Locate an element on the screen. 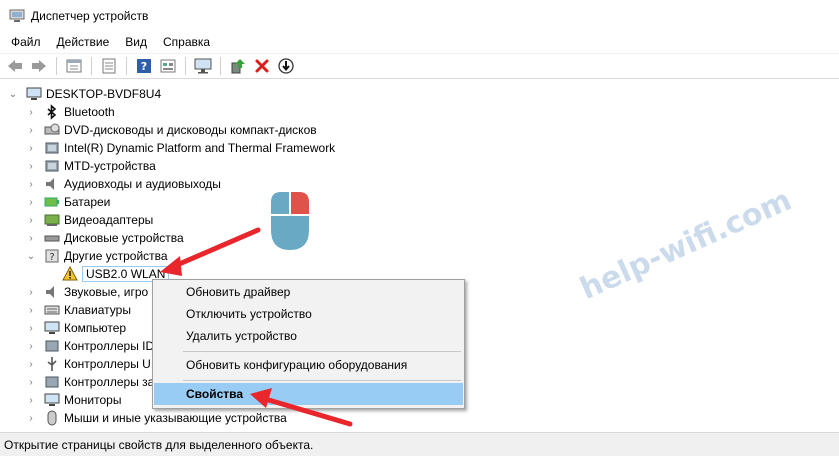  tree-item-label: Дисковые устройства is located at coordinates (124, 238).